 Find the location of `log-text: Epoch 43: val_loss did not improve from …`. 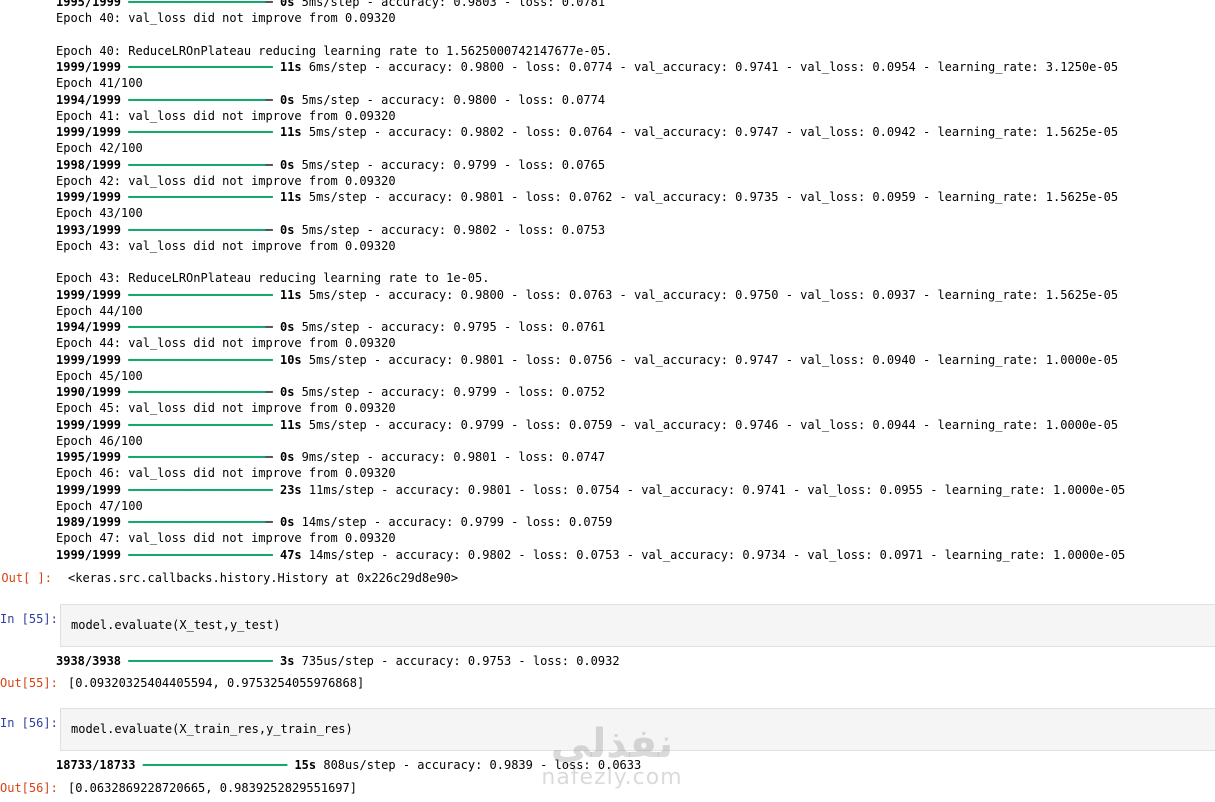

log-text: Epoch 43: val_loss did not improve from … is located at coordinates (226, 245).